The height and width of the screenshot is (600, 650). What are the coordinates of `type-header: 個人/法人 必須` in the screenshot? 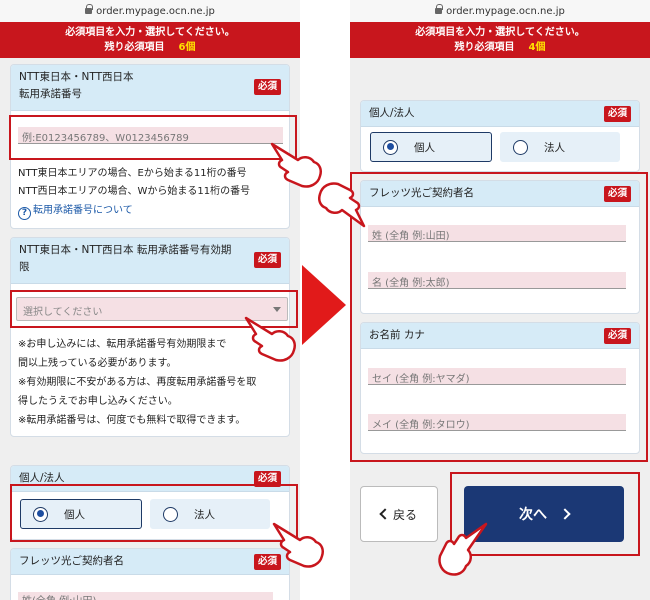 It's located at (500, 114).